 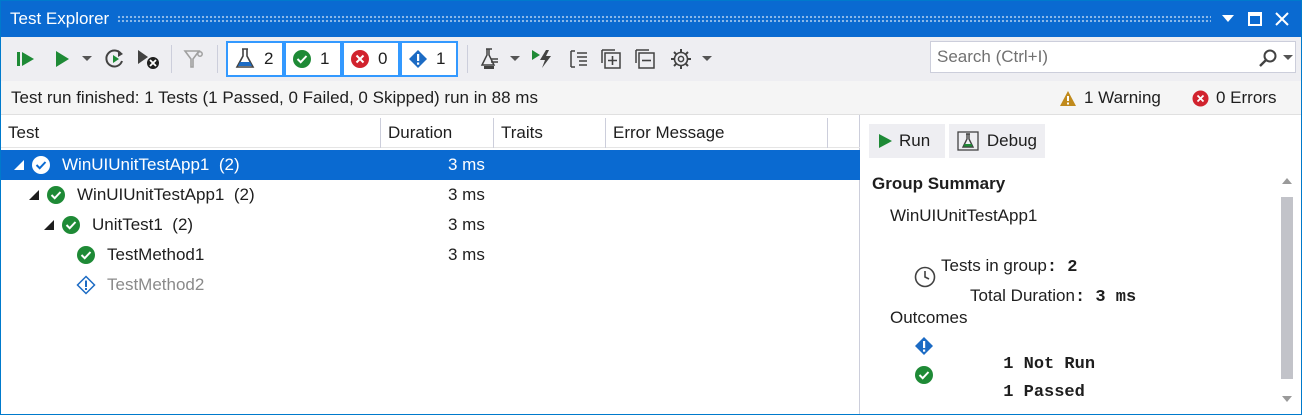 I want to click on clock-icon, so click(x=925, y=277).